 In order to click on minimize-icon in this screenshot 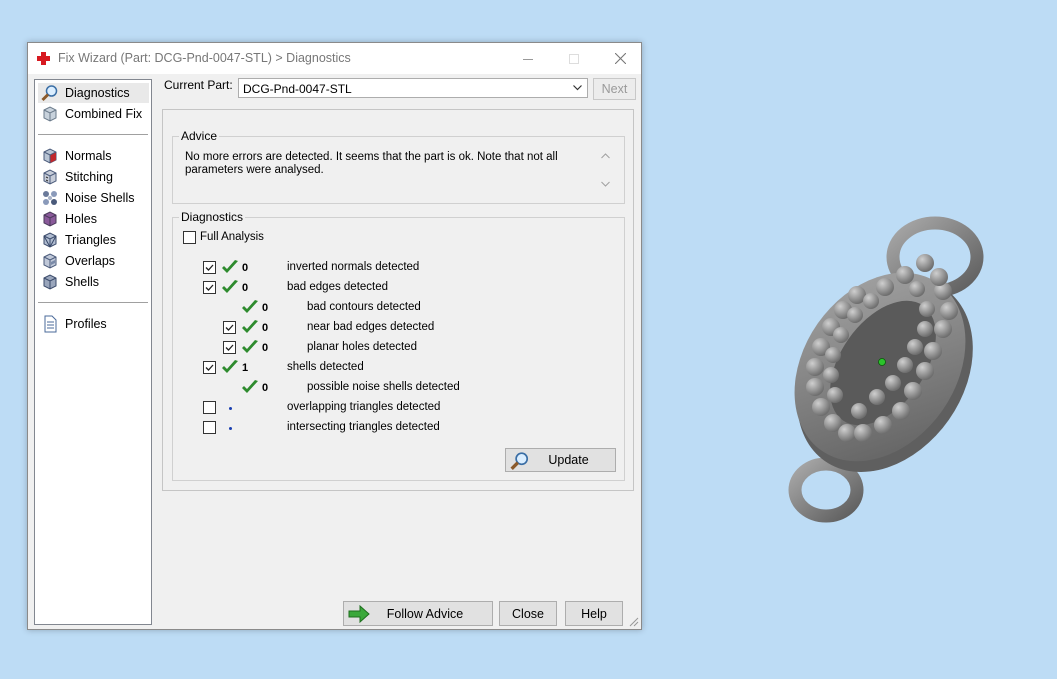, I will do `click(528, 59)`.